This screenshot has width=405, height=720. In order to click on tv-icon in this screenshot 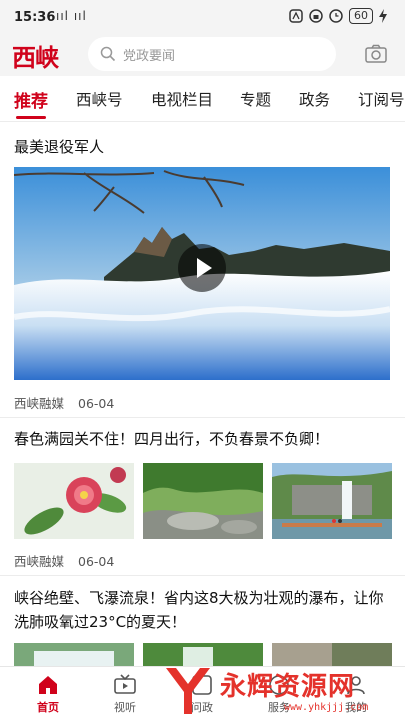, I will do `click(125, 684)`.